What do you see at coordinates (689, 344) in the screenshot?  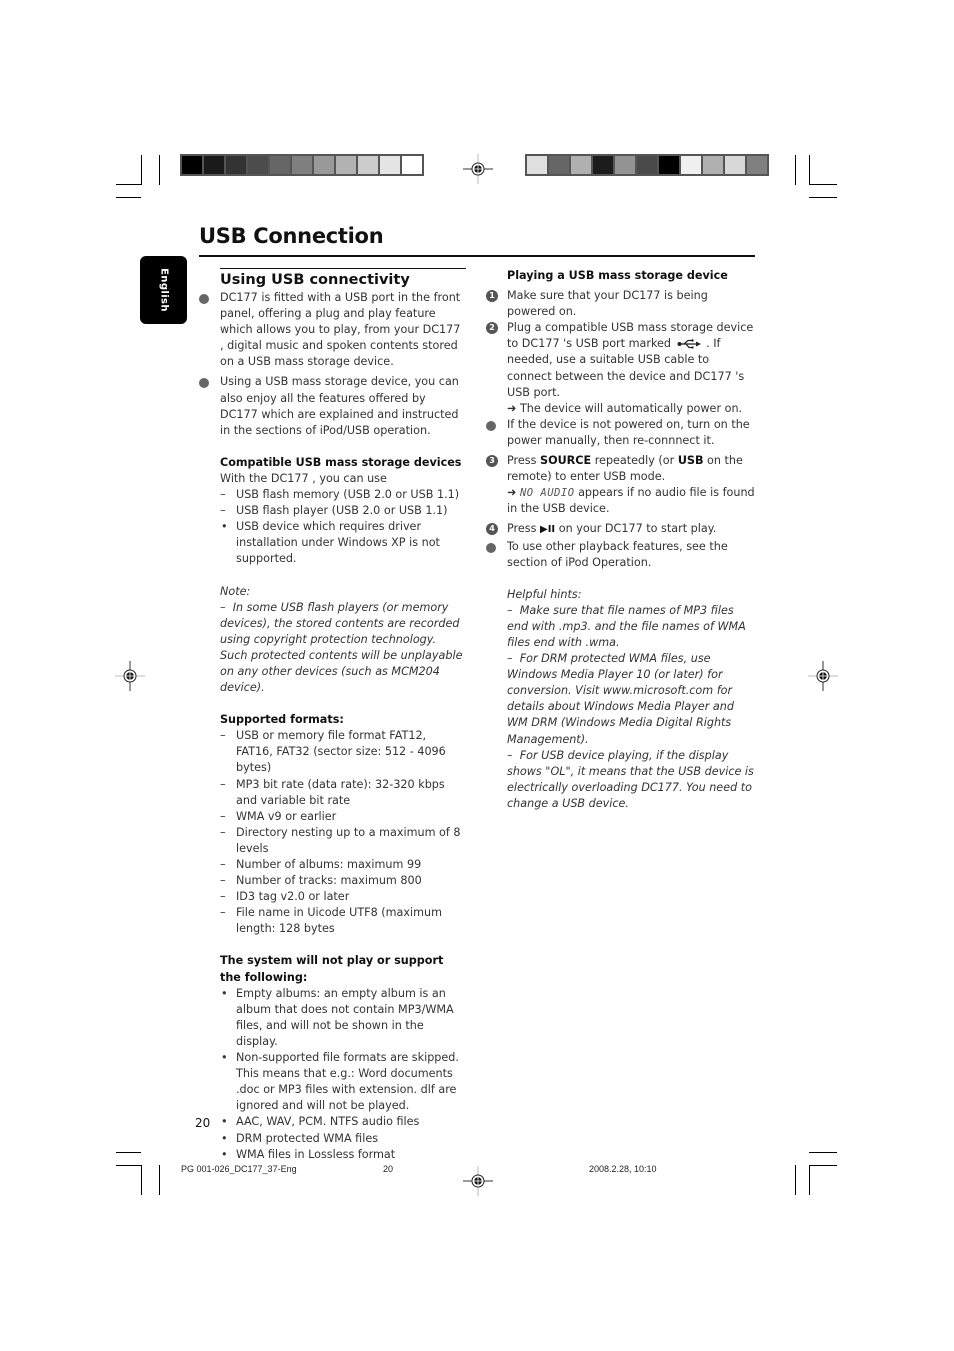 I see `usb-icon` at bounding box center [689, 344].